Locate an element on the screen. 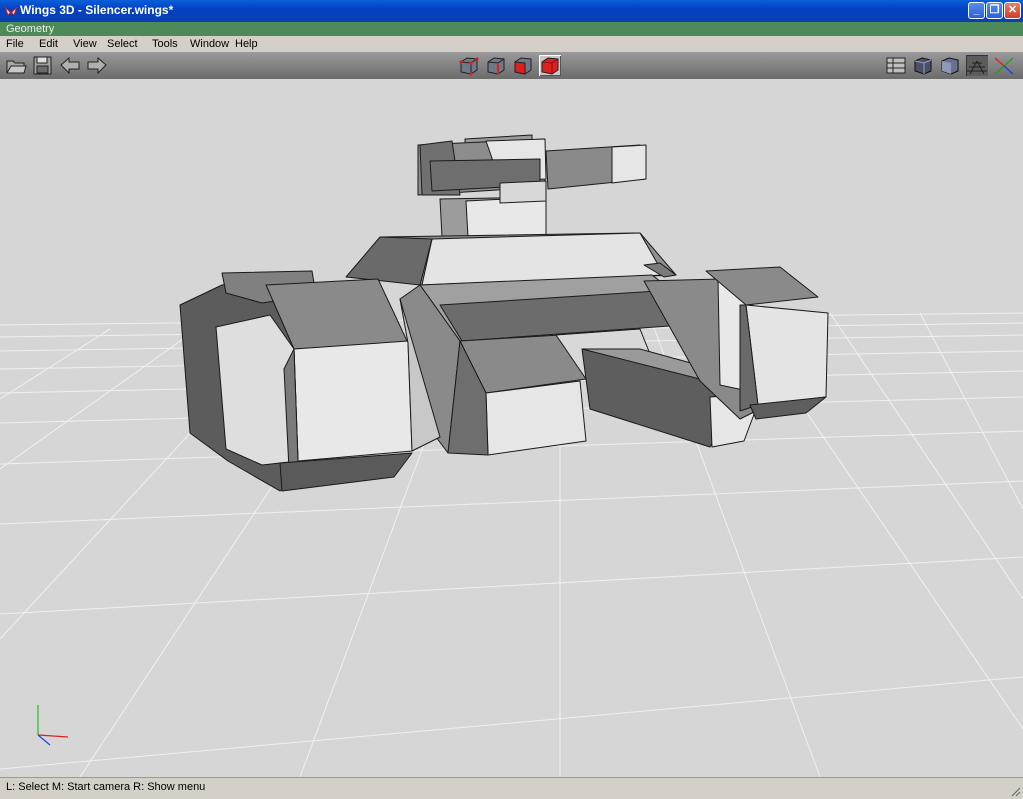 The image size is (1023, 799). geometry-window-header: Geometry is located at coordinates (511, 29).